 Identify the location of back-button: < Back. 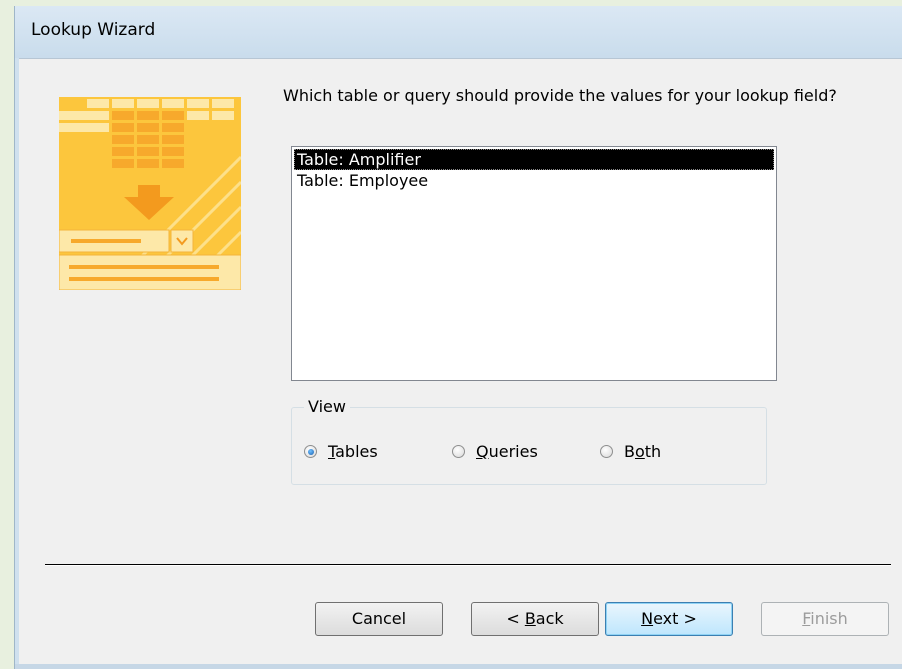
(535, 619).